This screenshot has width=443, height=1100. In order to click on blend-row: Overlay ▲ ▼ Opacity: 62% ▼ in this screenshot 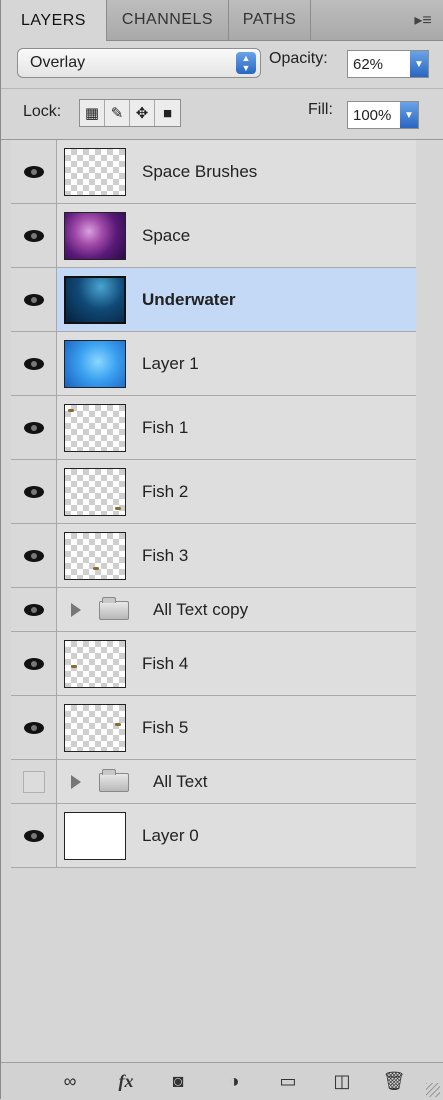, I will do `click(222, 63)`.